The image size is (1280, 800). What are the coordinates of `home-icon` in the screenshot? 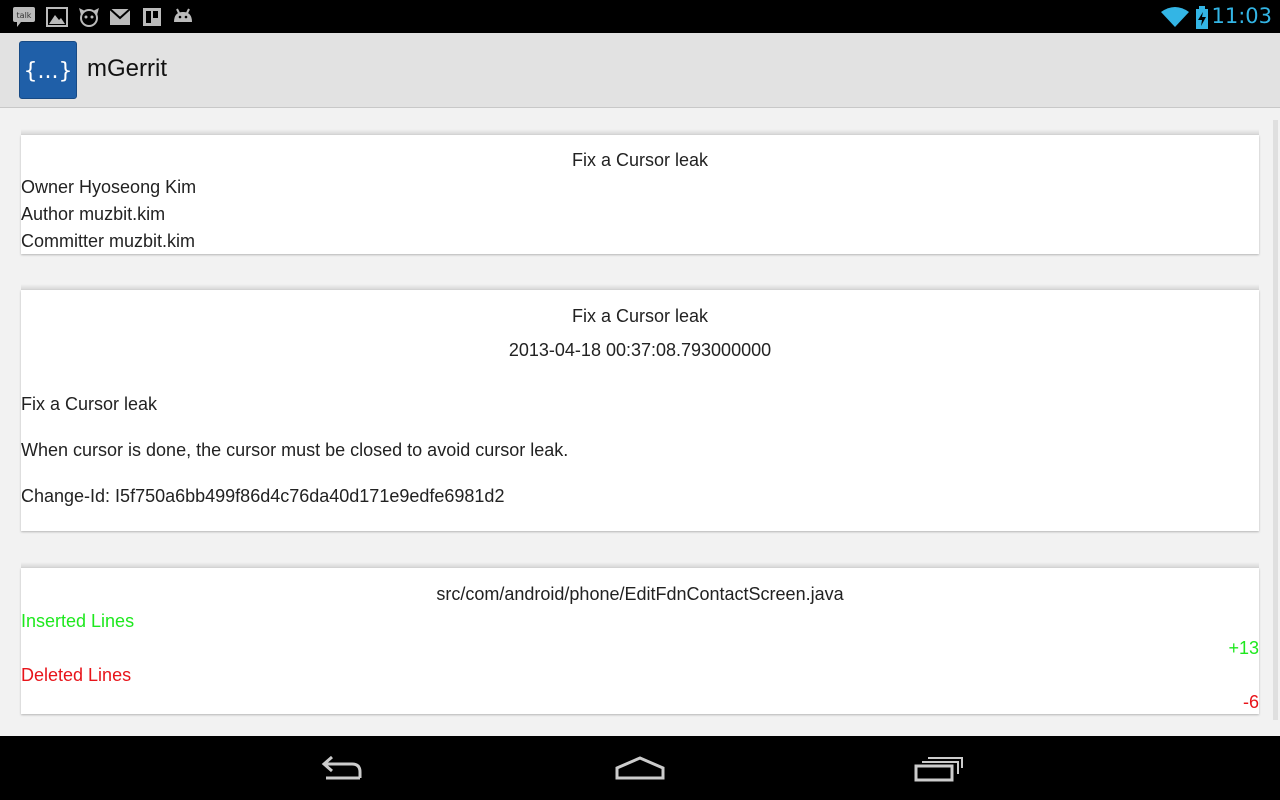 It's located at (640, 768).